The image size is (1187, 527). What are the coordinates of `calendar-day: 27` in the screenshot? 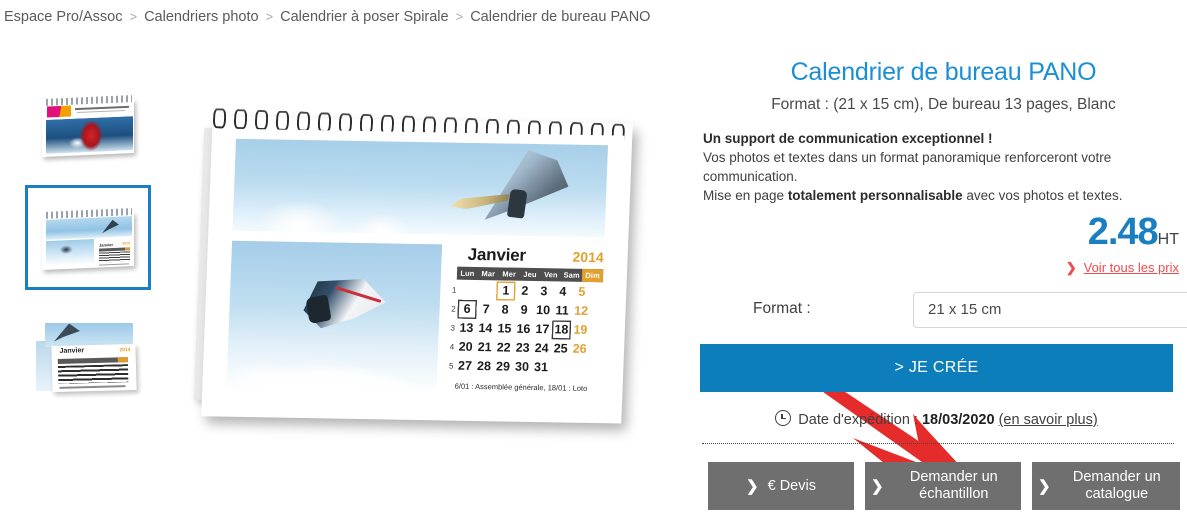 It's located at (465, 365).